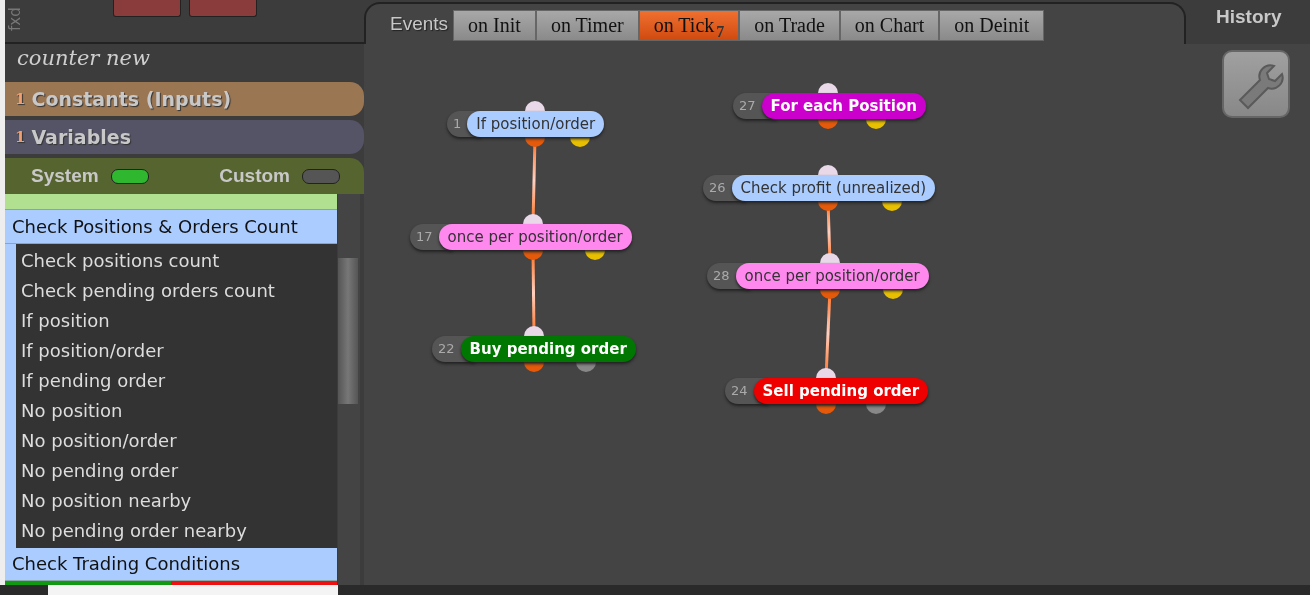  Describe the element at coordinates (176, 290) in the screenshot. I see `block-item: Check pending orders count` at that location.